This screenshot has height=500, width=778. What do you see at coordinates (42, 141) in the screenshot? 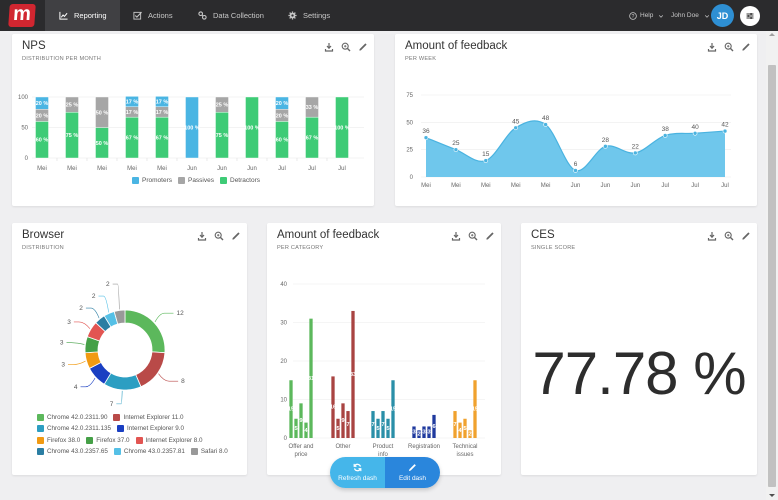
I see `data-label: 60 %` at bounding box center [42, 141].